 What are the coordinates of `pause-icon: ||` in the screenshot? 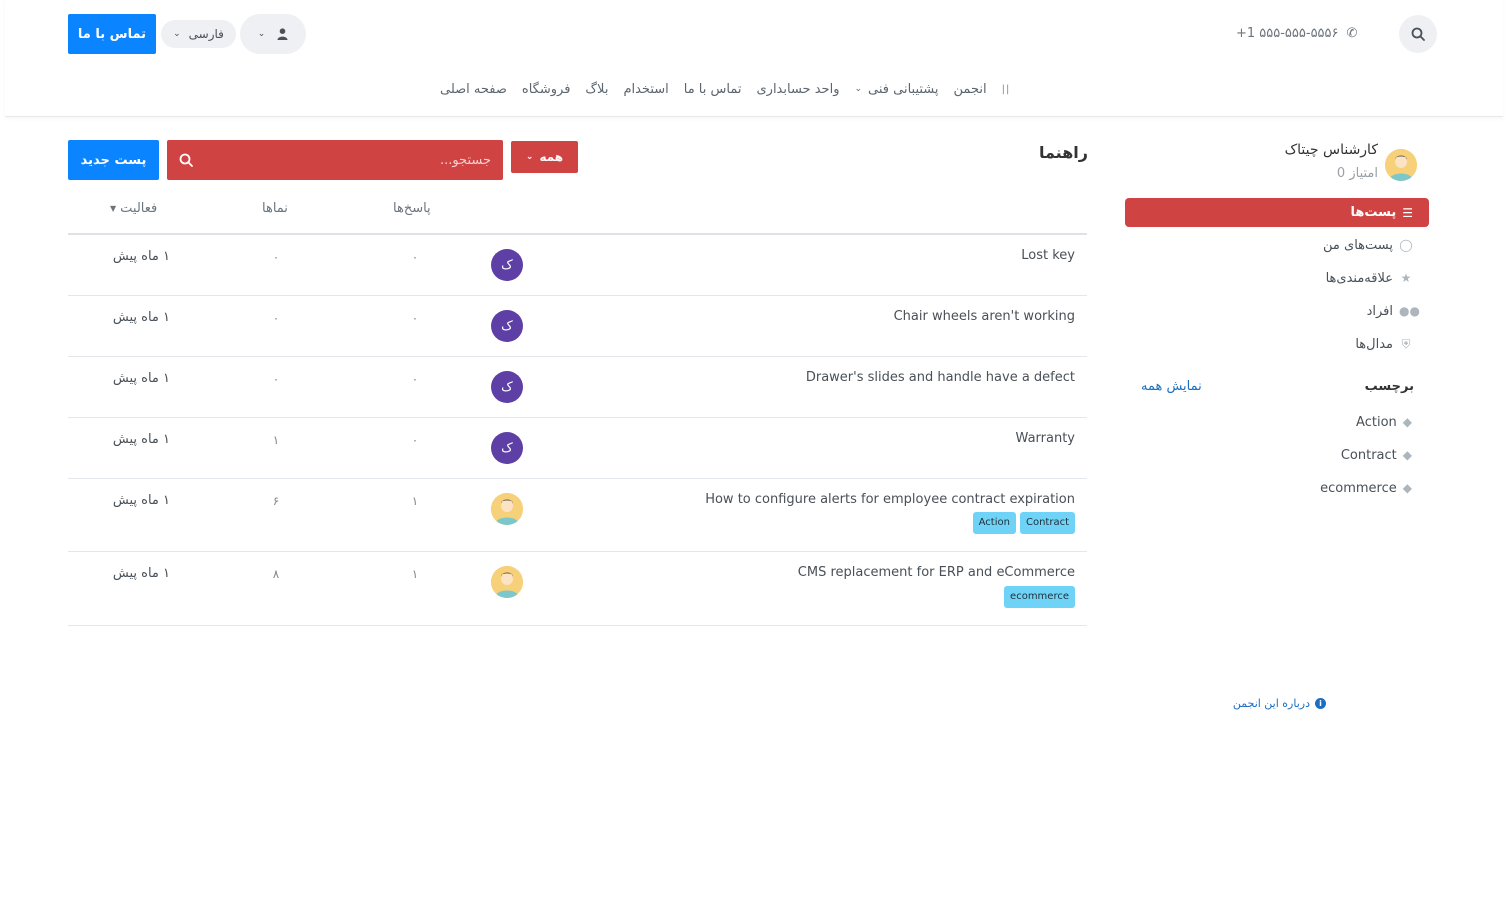 It's located at (1006, 89).